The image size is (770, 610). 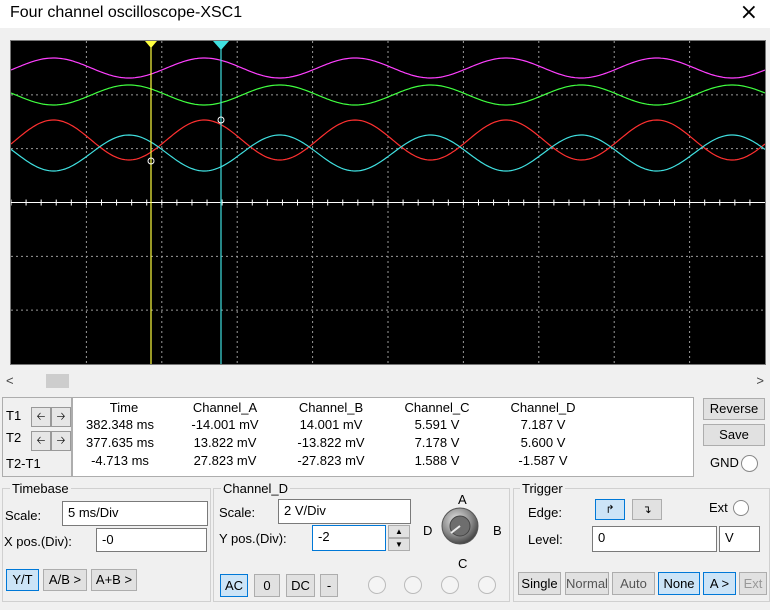 I want to click on minus-button: -, so click(x=329, y=585).